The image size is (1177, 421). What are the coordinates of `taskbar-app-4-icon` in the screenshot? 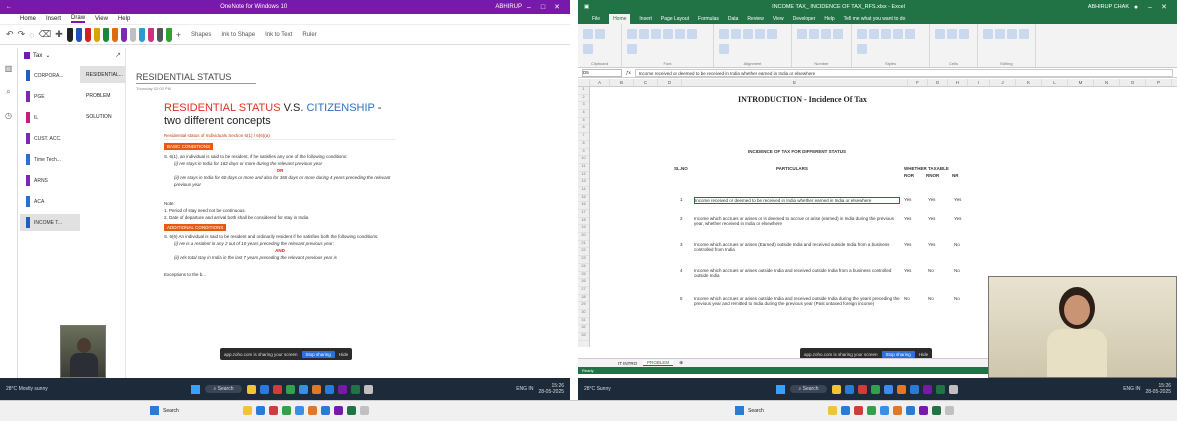 It's located at (290, 389).